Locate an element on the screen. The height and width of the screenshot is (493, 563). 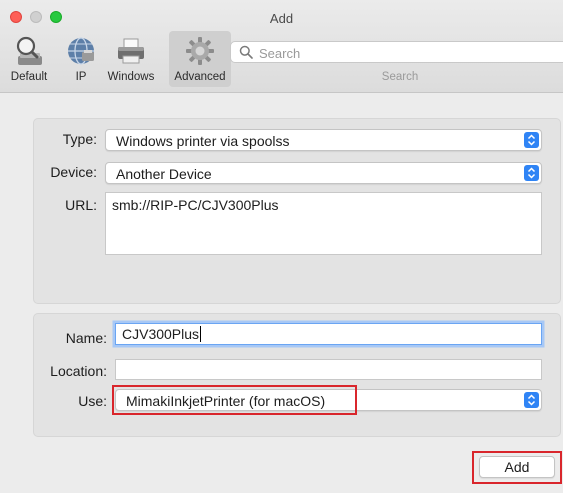
globe-icon is located at coordinates (81, 51).